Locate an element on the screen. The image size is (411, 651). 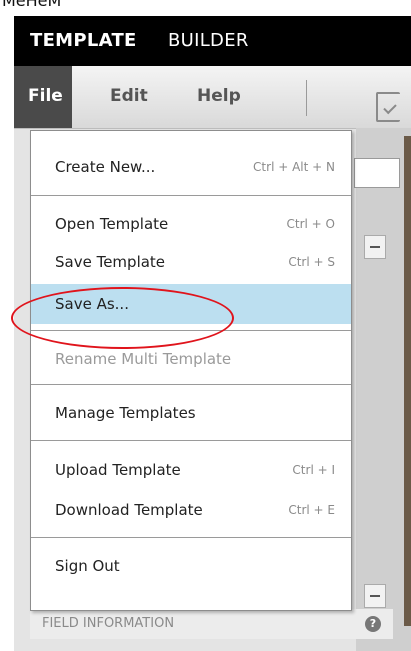
menu-item-shortcut: Ctrl + O is located at coordinates (310, 224).